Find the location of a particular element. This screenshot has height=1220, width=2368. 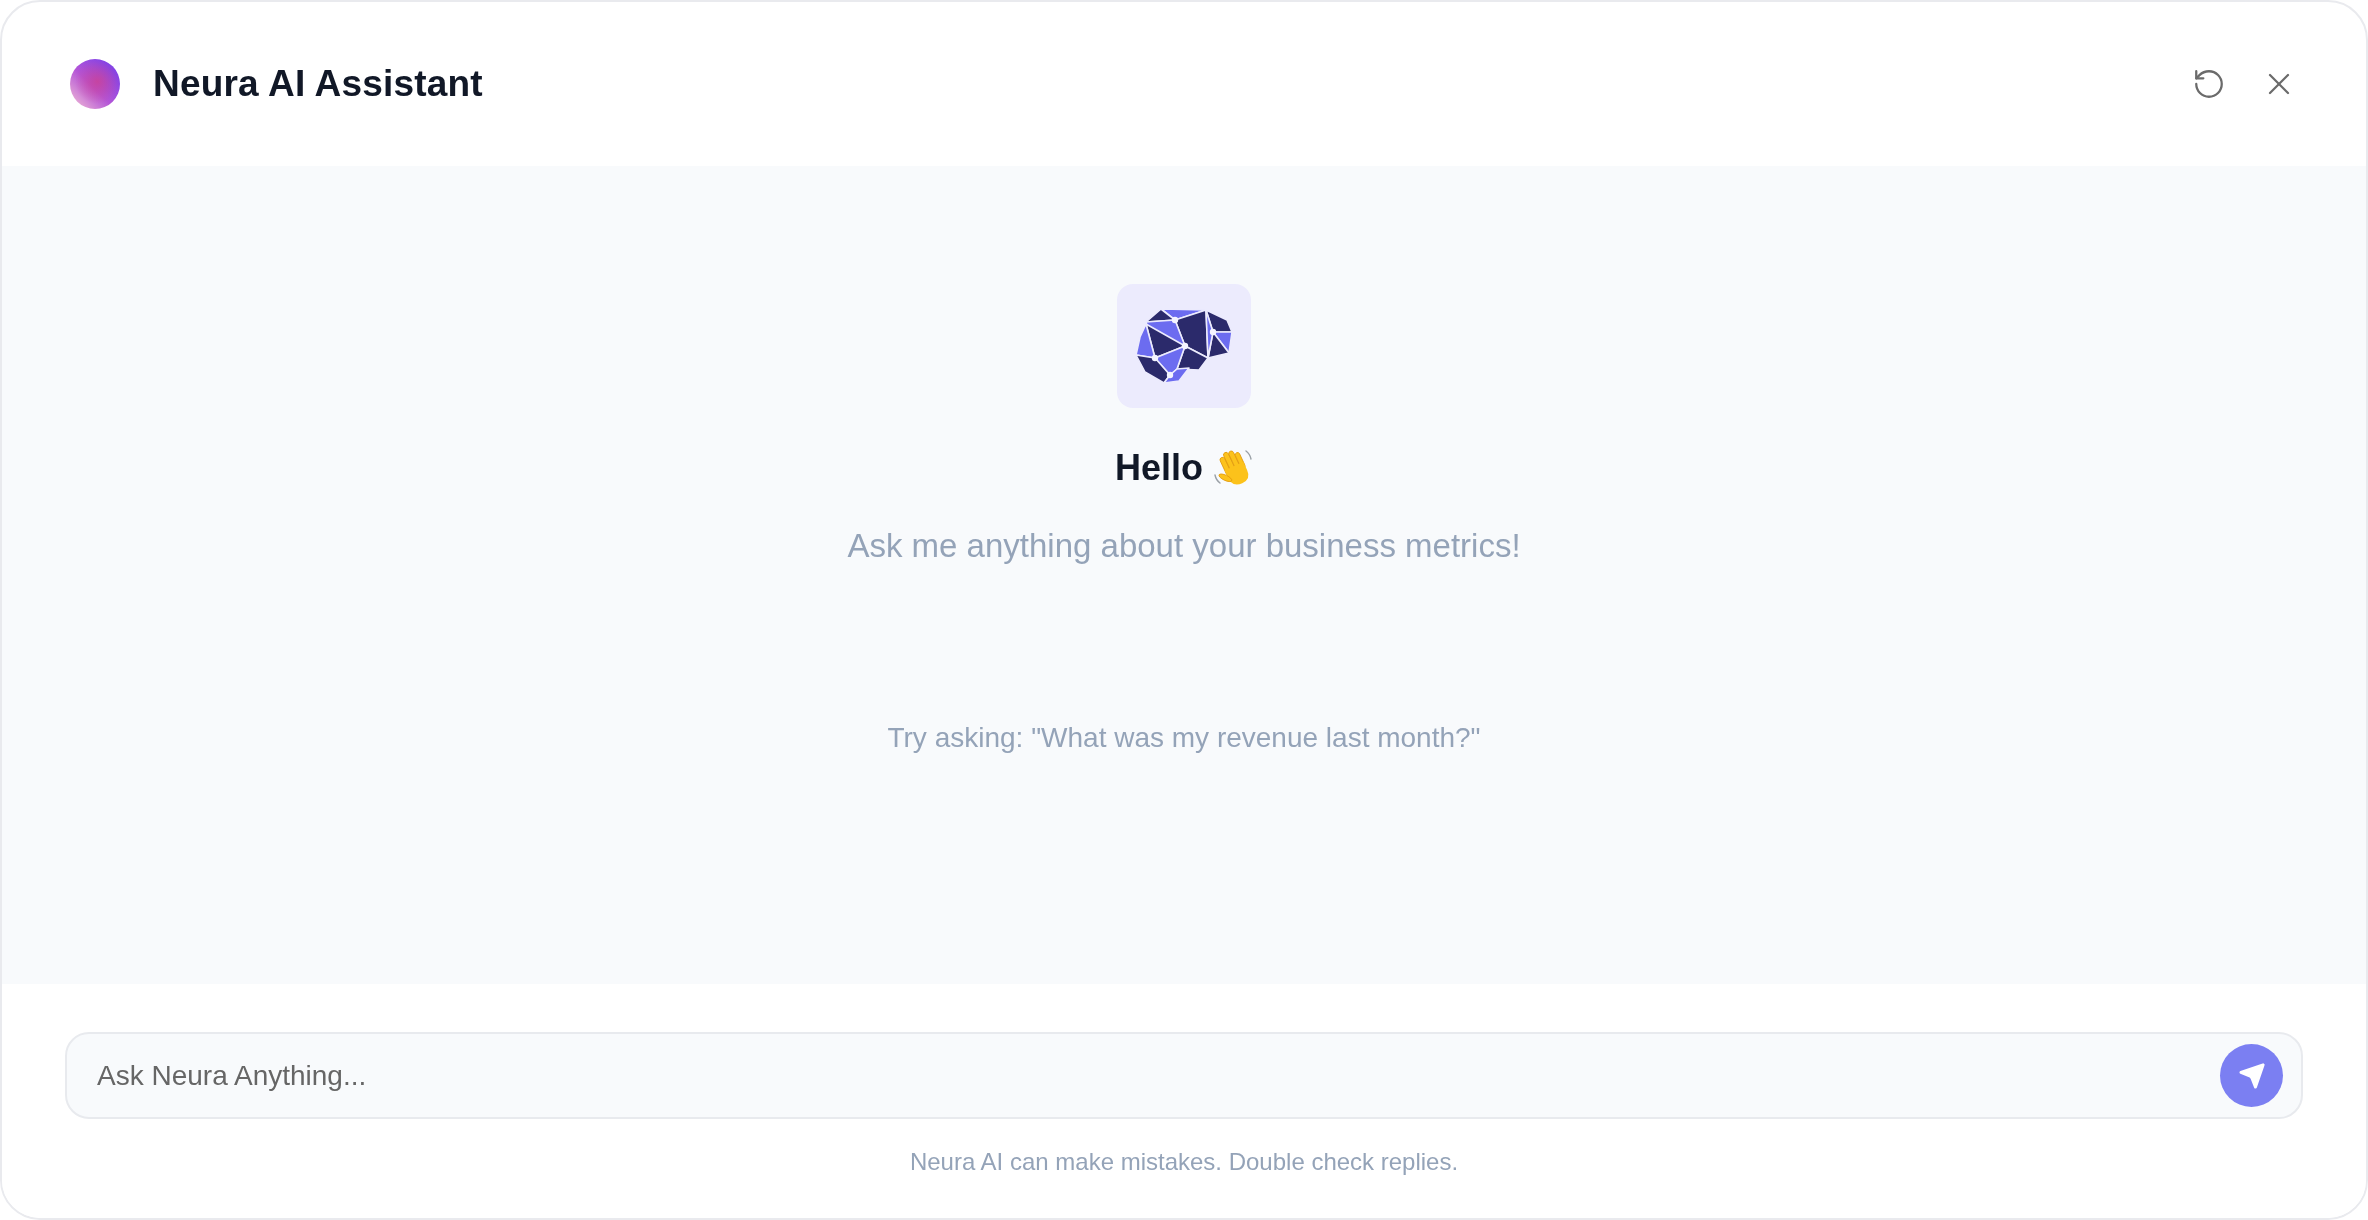

paper-plane-icon is located at coordinates (2251, 1075).